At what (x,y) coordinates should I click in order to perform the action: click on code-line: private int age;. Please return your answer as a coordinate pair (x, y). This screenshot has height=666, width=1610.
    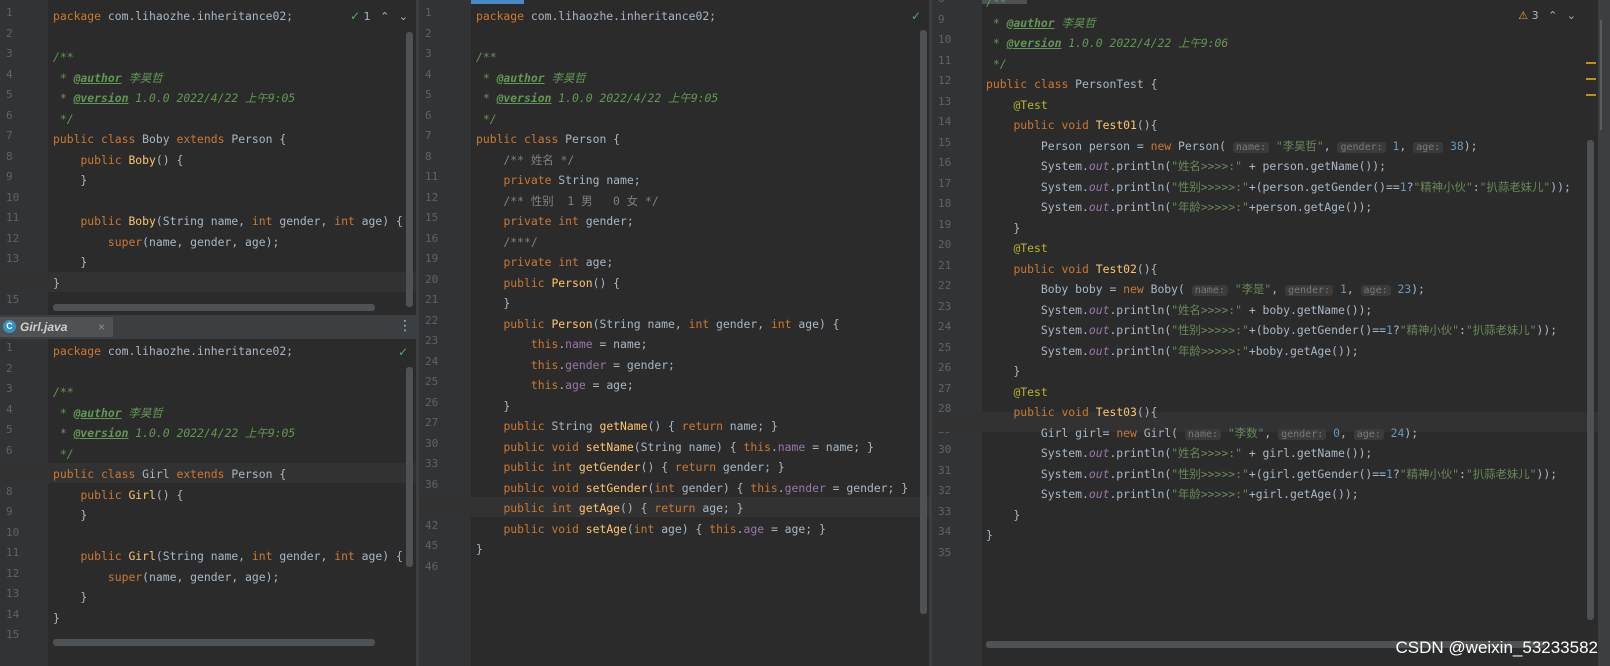
    Looking at the image, I should click on (544, 262).